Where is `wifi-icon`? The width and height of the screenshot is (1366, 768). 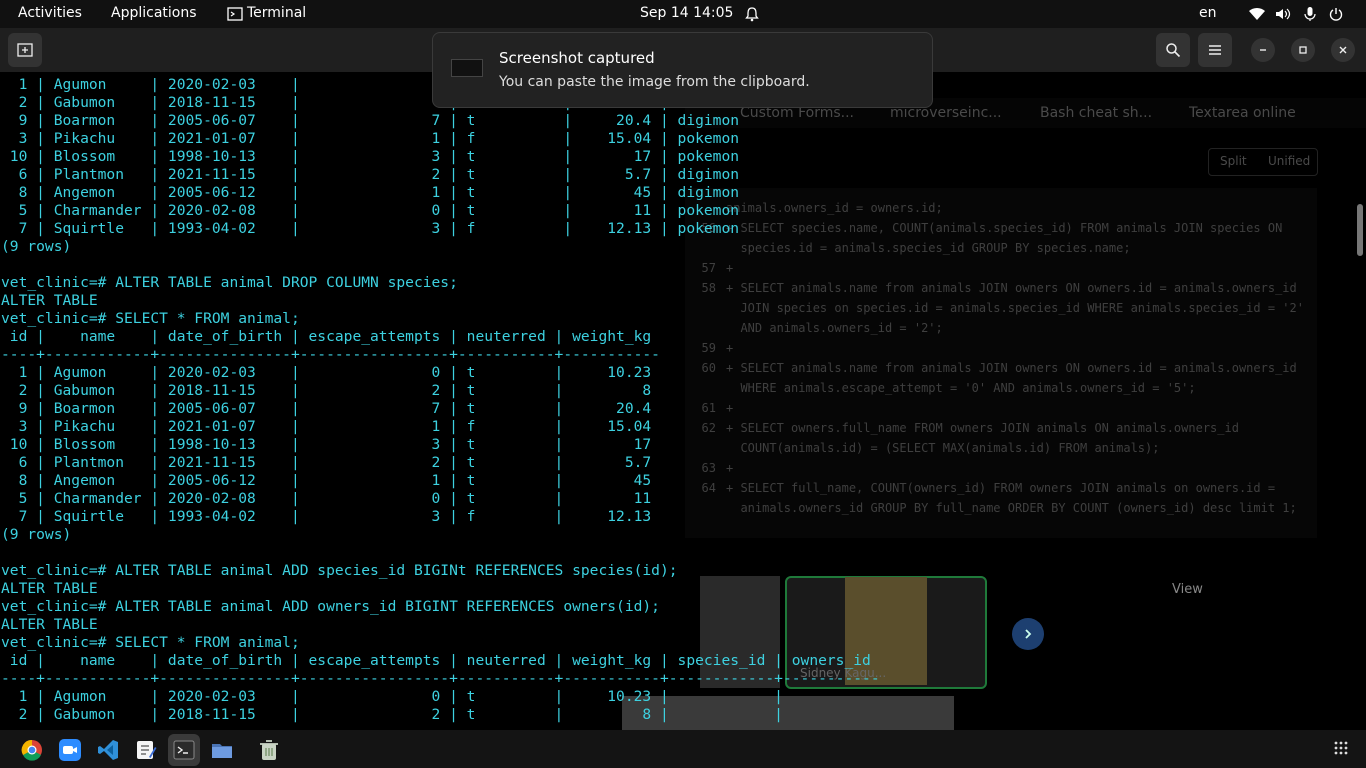
wifi-icon is located at coordinates (1257, 14).